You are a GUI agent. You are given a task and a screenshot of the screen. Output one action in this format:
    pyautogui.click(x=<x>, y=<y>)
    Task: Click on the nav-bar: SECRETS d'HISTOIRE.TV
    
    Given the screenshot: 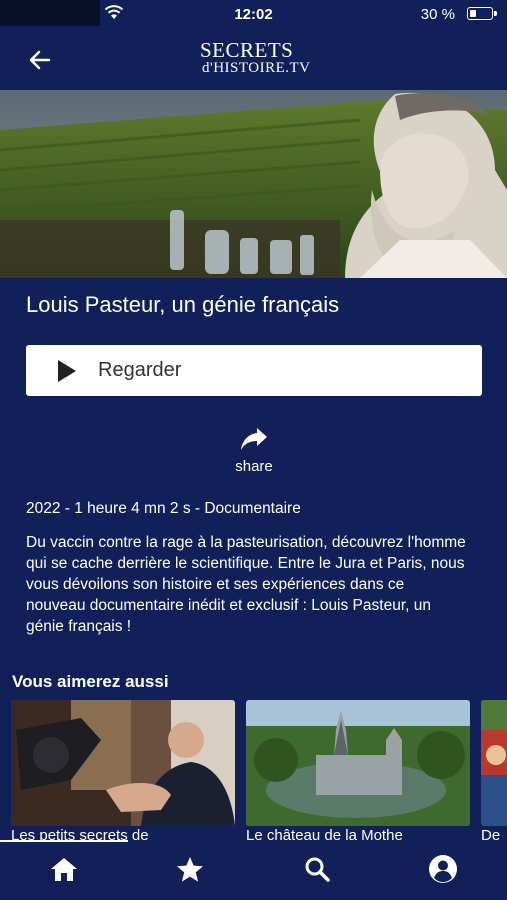 What is the action you would take?
    pyautogui.click(x=253, y=60)
    